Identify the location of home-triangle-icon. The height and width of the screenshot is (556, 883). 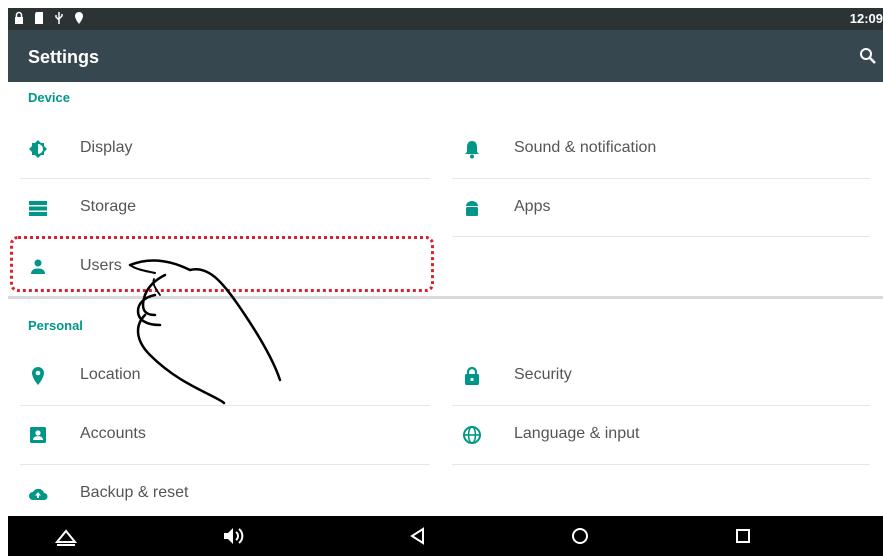
(66, 536).